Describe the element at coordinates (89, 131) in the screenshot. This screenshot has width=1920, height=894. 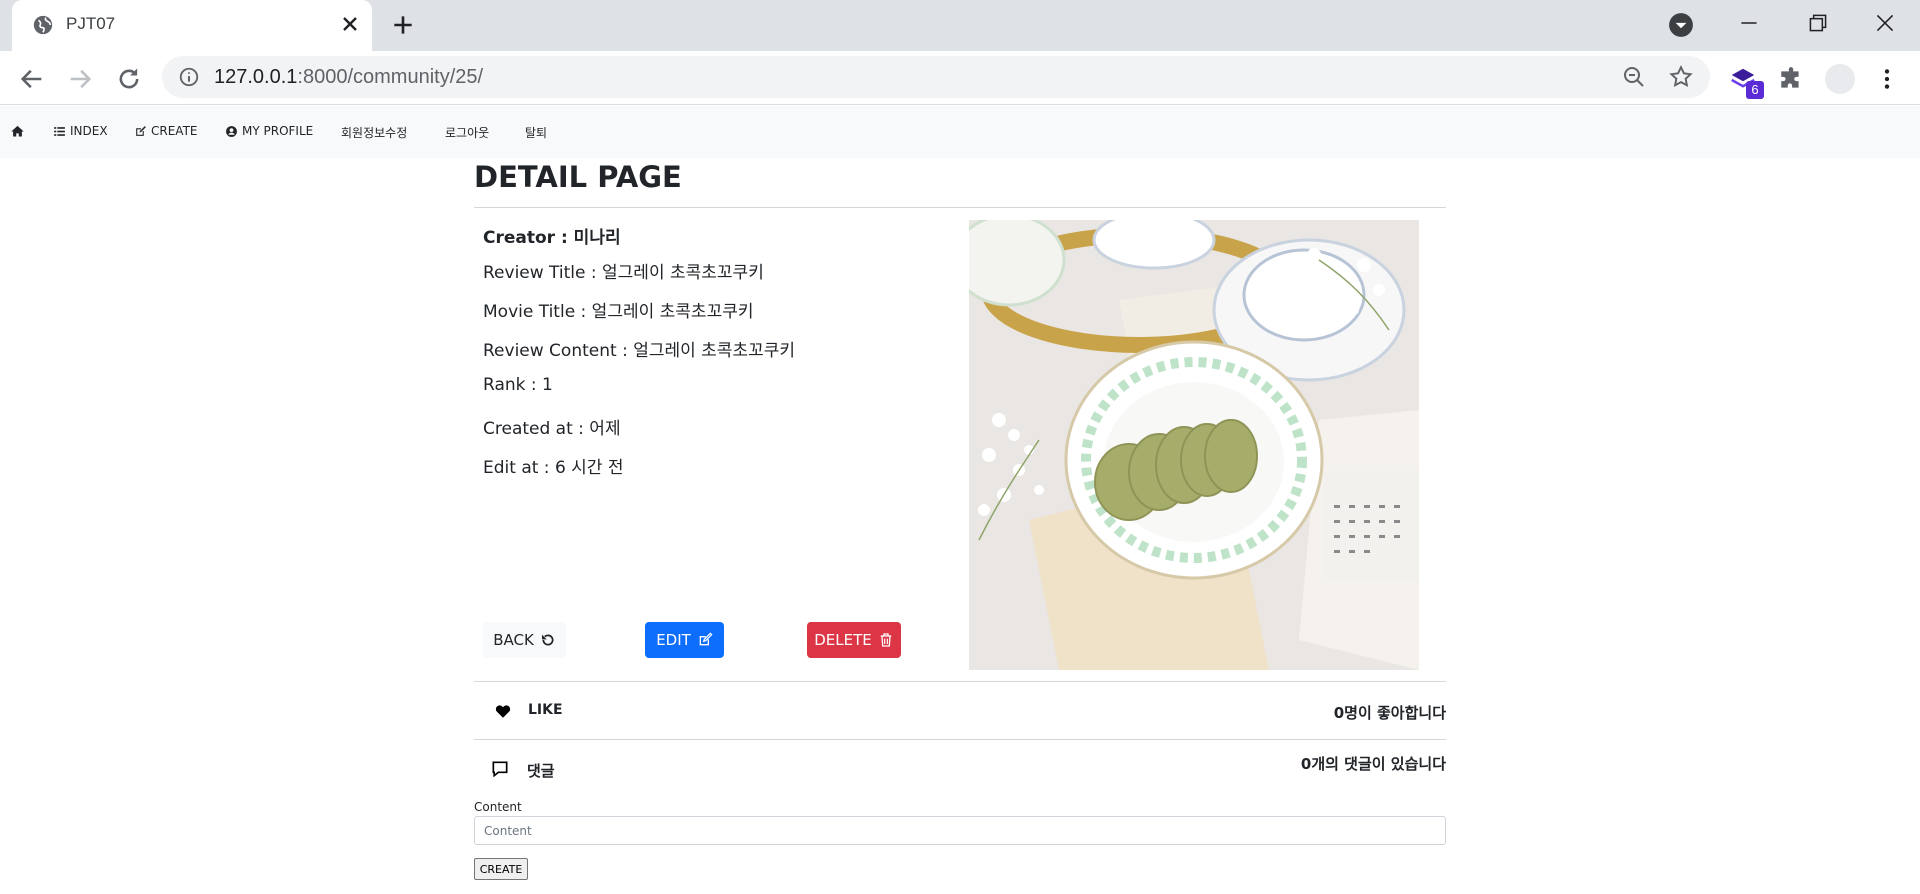
I see `nav-index-label: INDEX` at that location.